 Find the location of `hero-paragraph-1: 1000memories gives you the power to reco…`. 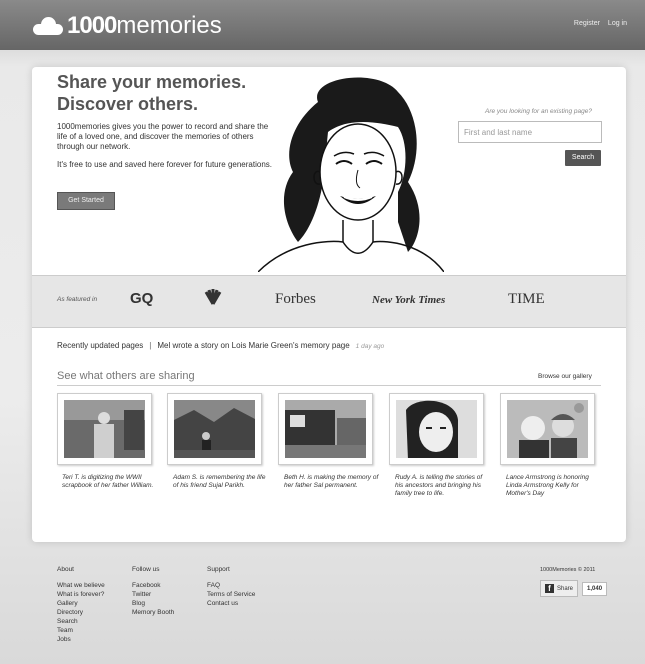

hero-paragraph-1: 1000memories gives you the power to reco… is located at coordinates (163, 136).